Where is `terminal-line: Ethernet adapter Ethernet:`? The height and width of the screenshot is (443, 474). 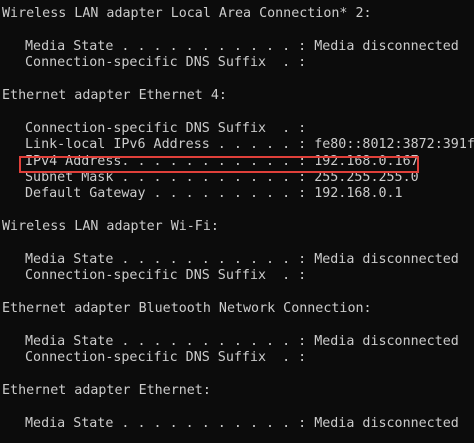 terminal-line: Ethernet adapter Ethernet: is located at coordinates (106, 390).